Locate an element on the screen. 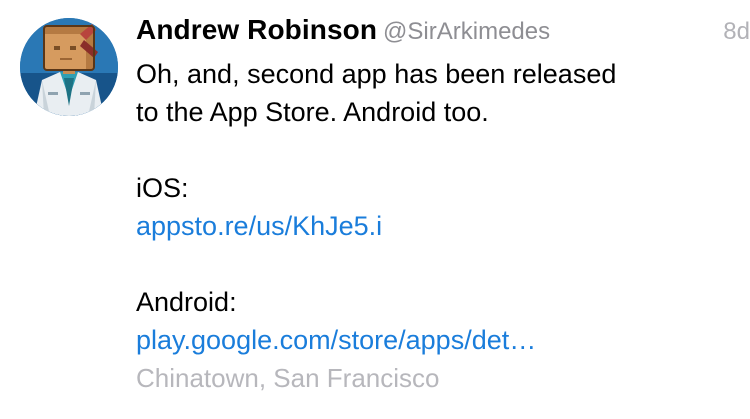 This screenshot has width=750, height=419. tweet-text-line: Oh, and, second app has been released is located at coordinates (376, 74).